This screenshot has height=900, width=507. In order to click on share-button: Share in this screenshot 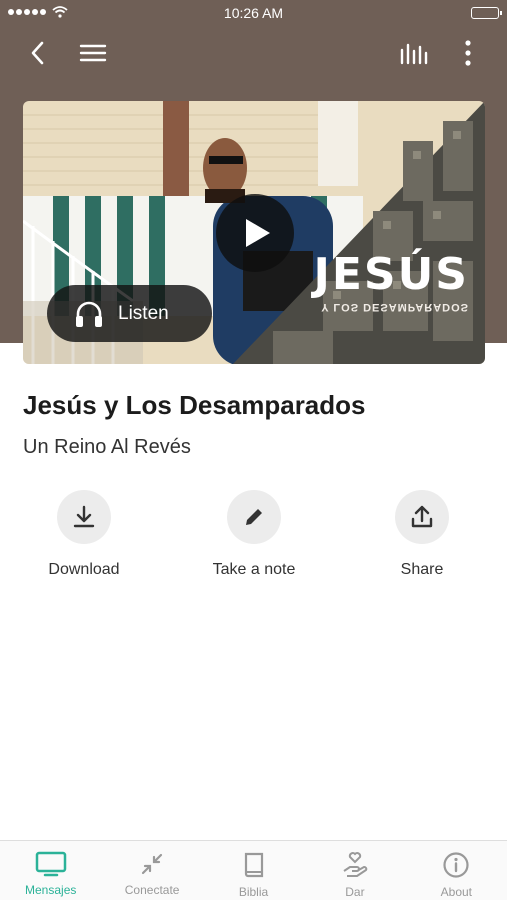, I will do `click(422, 534)`.